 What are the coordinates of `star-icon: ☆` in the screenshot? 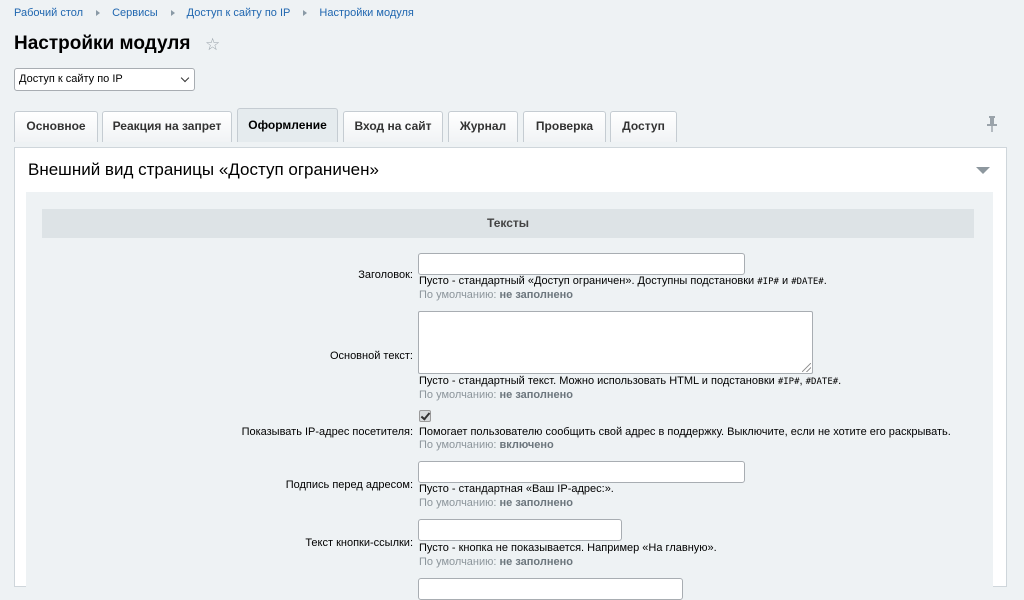 It's located at (212, 45).